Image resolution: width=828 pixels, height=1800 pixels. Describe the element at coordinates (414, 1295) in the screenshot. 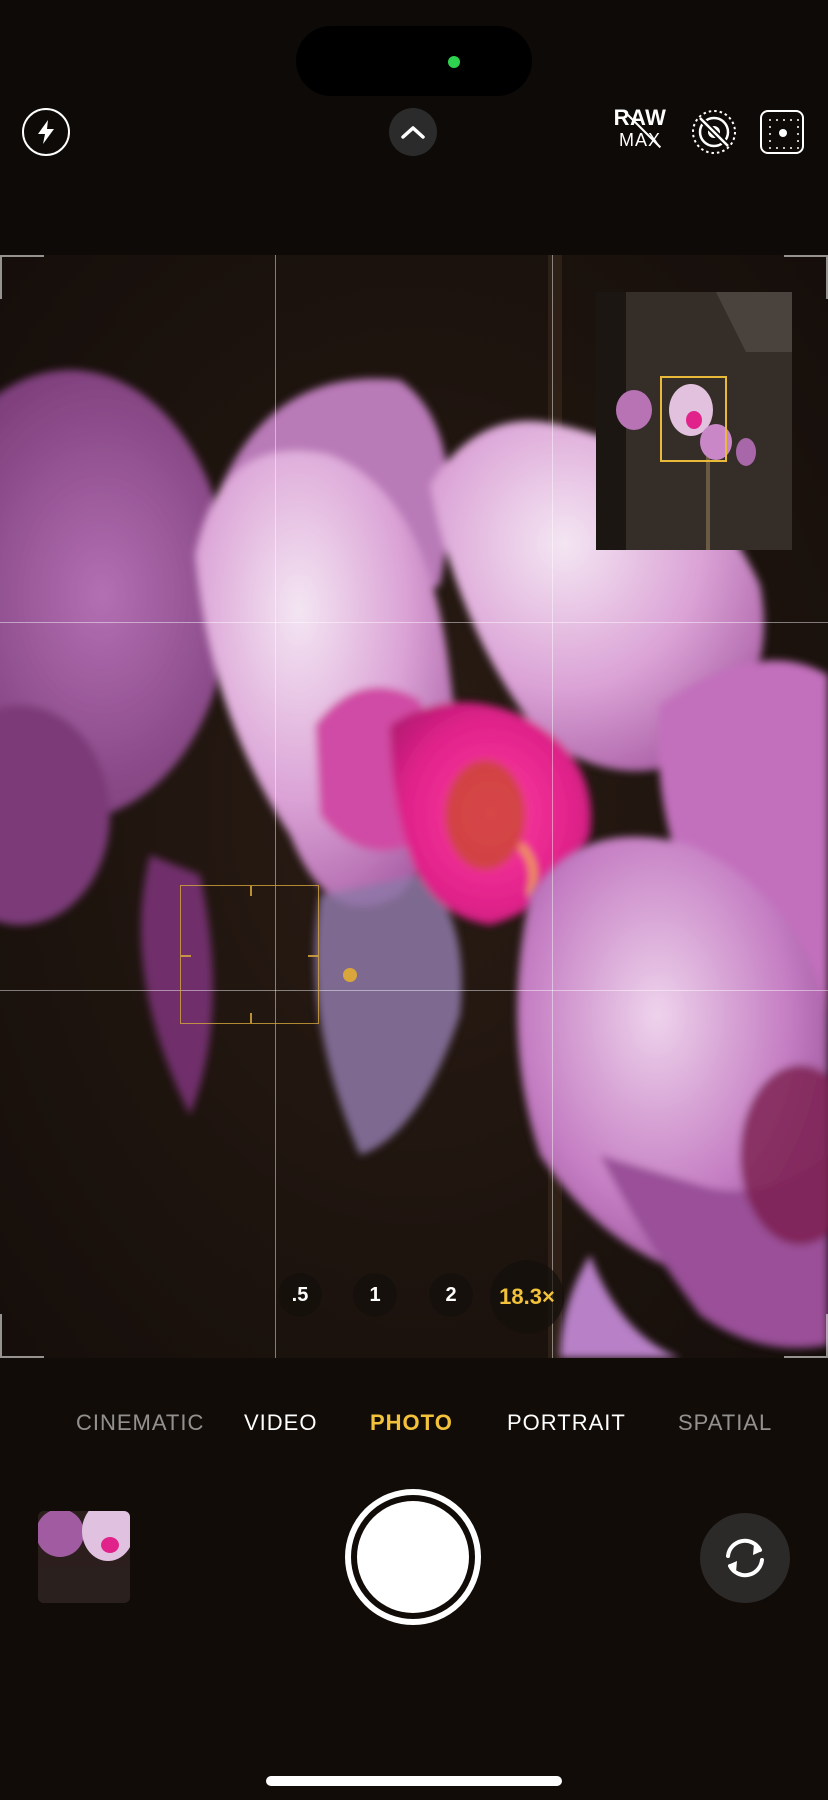

I see `zoom-controls: .5 1 2 18.3×` at that location.